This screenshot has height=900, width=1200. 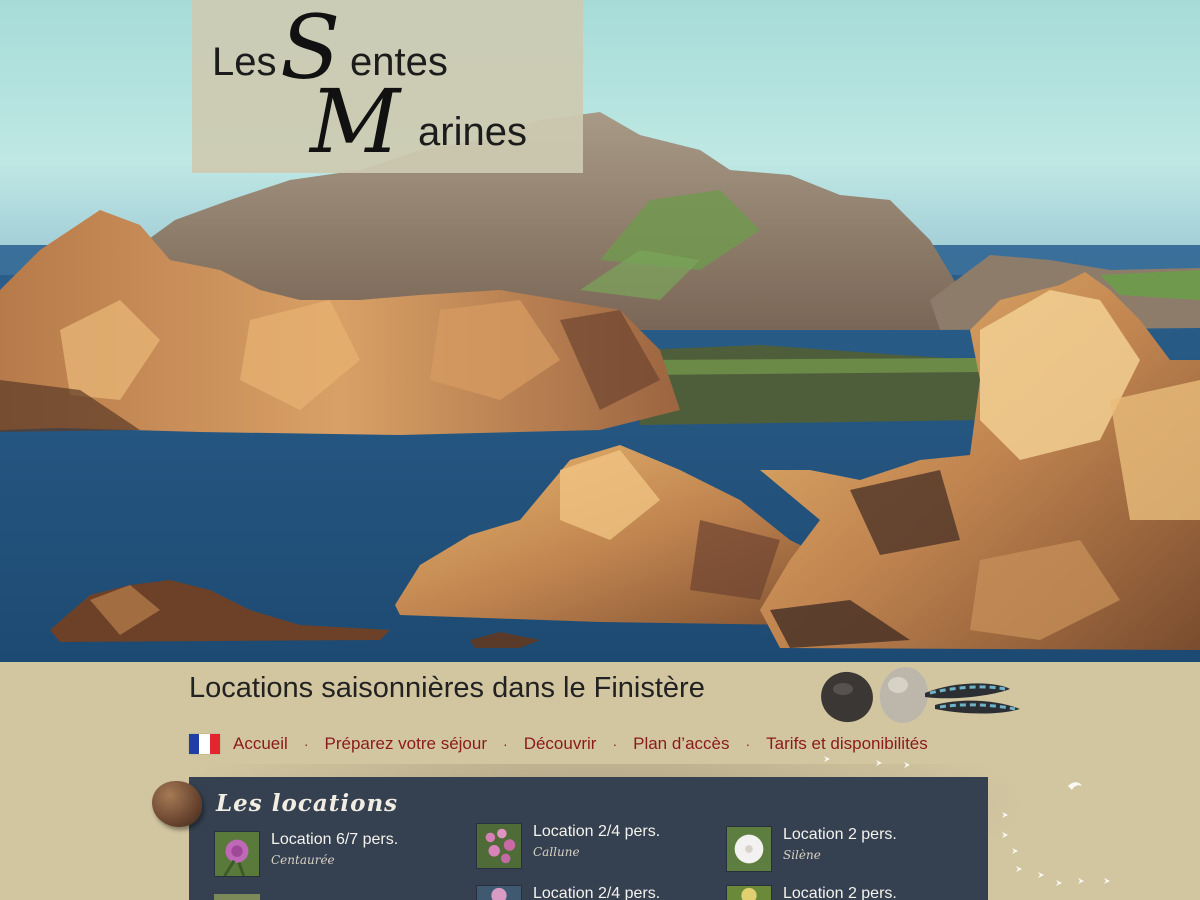 I want to click on site-logo: Les S entes M arines, so click(x=387, y=86).